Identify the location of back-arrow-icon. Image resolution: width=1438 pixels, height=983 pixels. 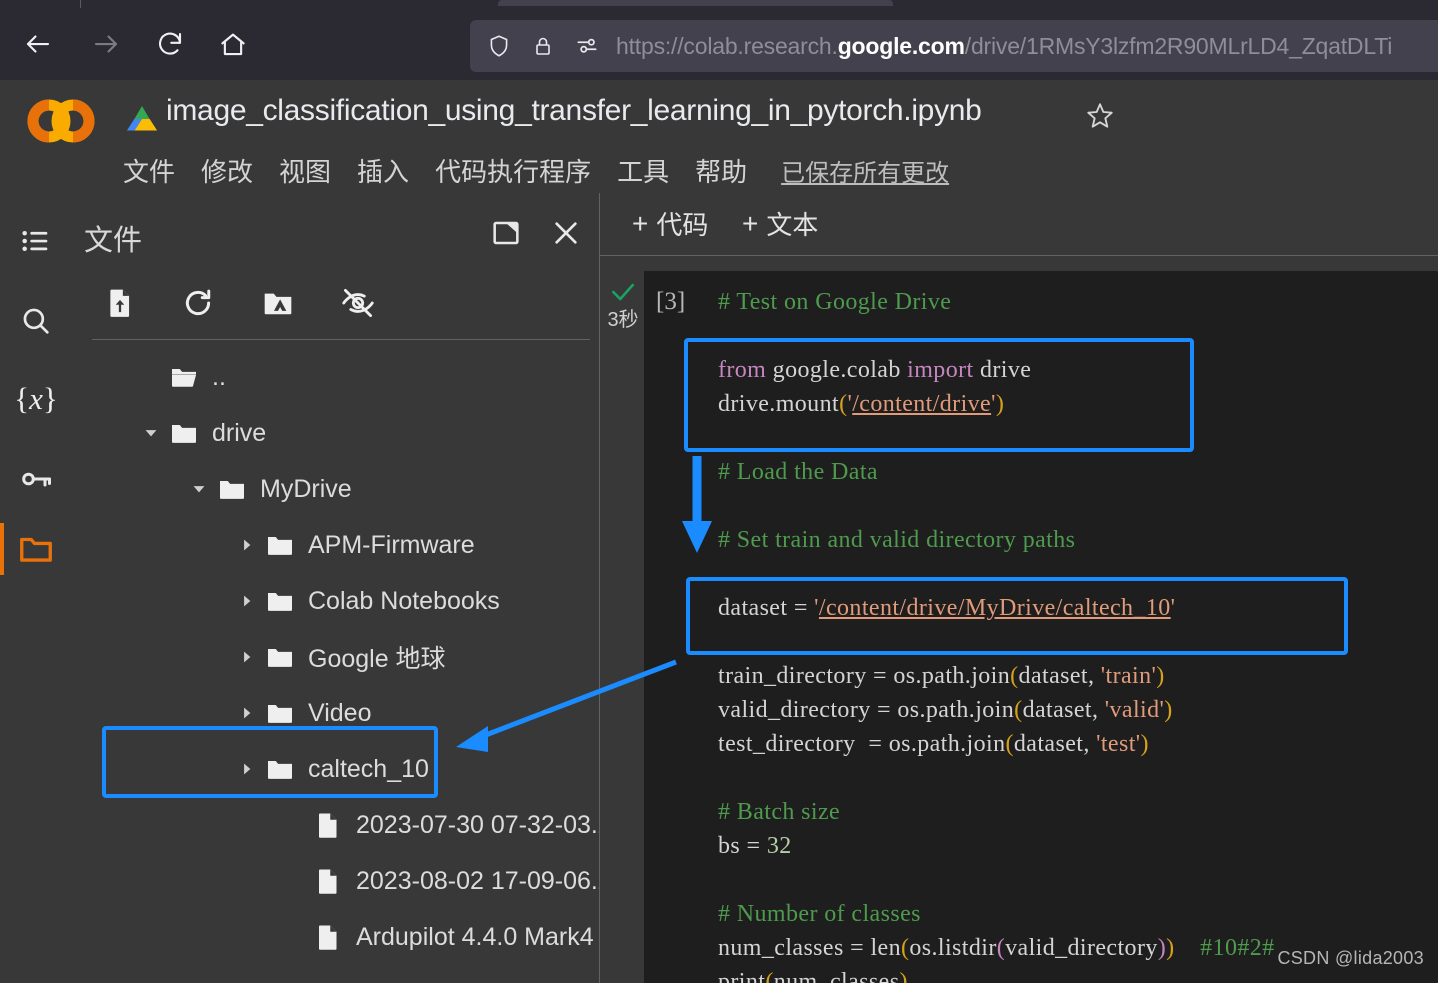
(38, 44).